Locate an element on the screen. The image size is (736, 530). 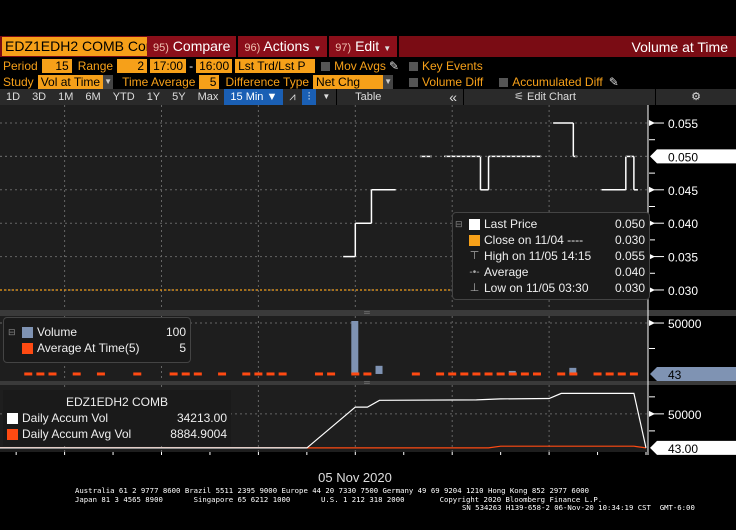
last-value-label: 43 is located at coordinates (675, 375).